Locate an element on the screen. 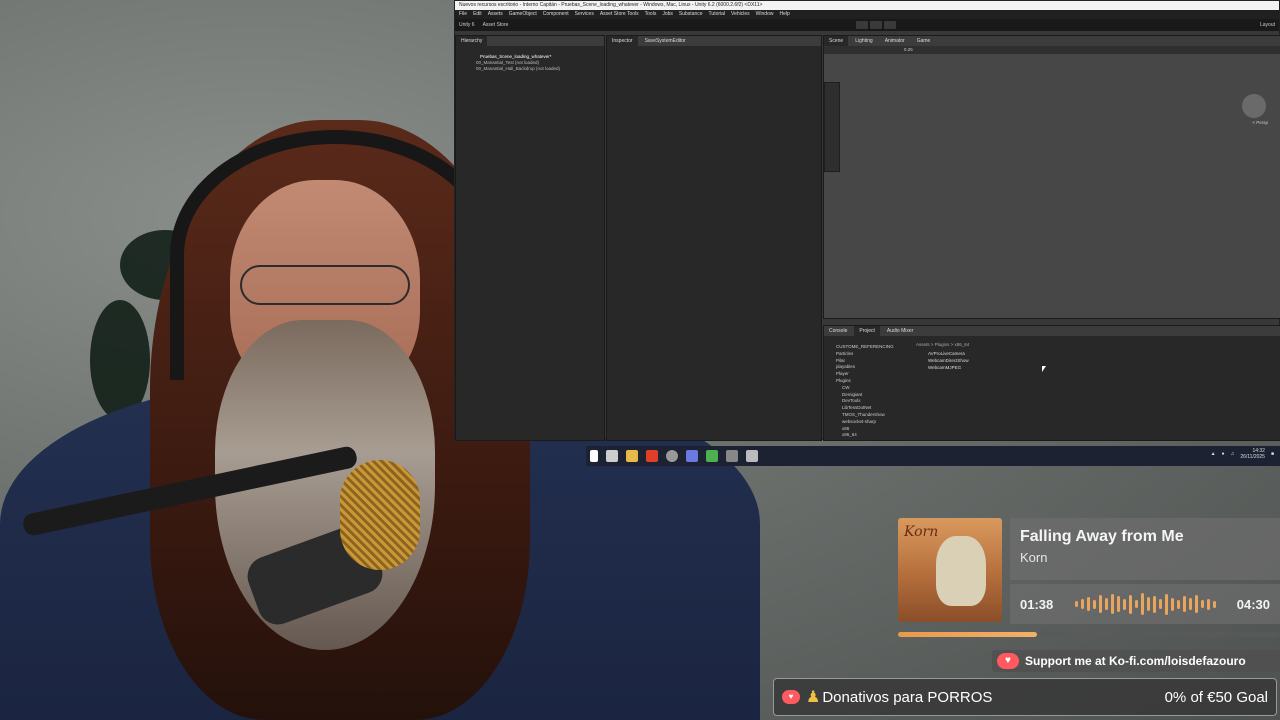  menu-item: Substance is located at coordinates (691, 14).